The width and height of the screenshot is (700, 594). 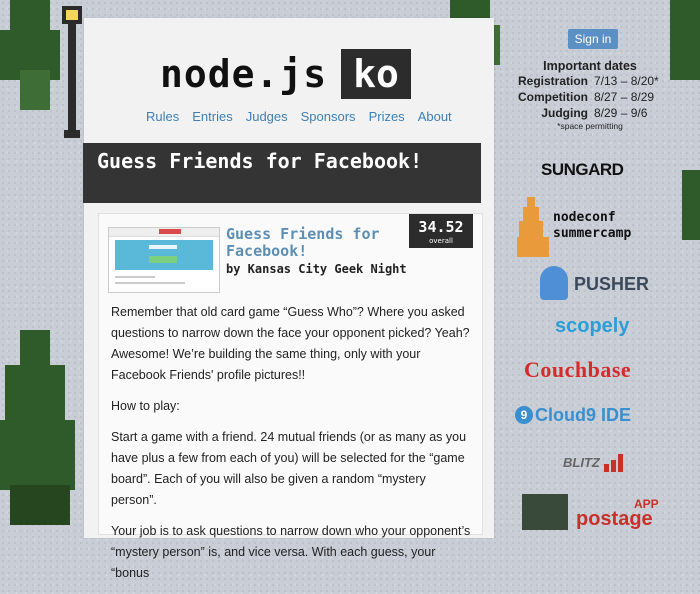 I want to click on date-row: Judging 8/29 – 9/6, so click(x=590, y=113).